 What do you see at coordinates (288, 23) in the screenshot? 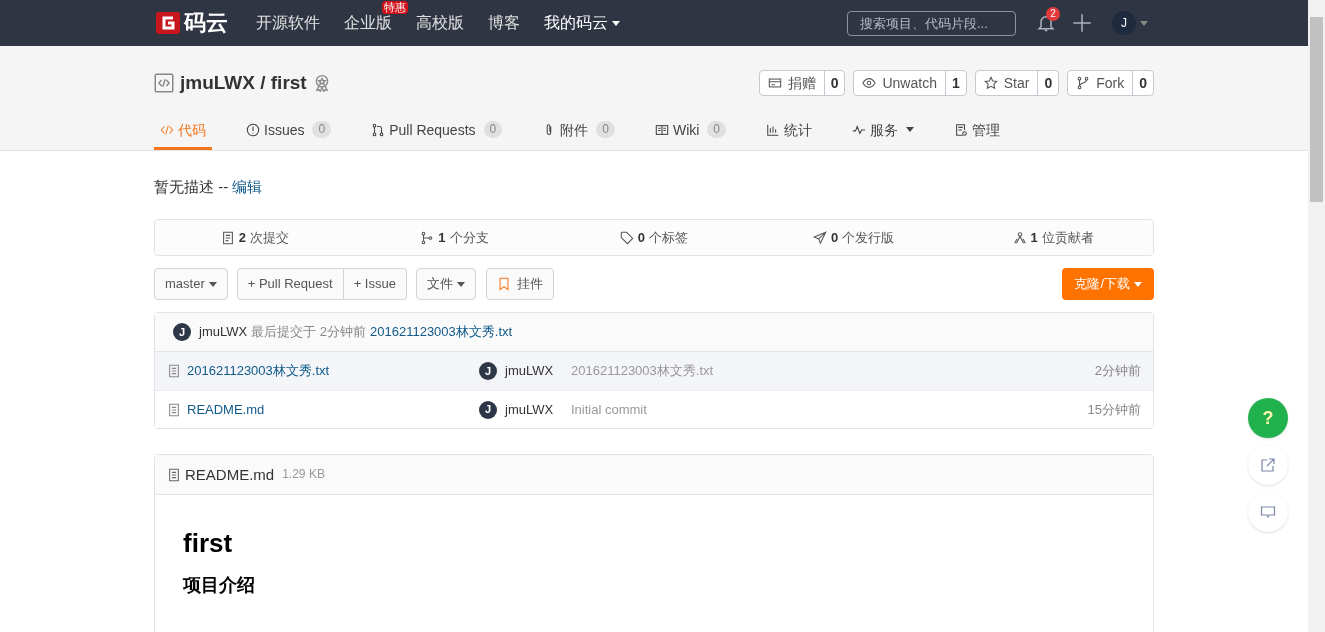
I see `nav-link: 开源软件` at bounding box center [288, 23].